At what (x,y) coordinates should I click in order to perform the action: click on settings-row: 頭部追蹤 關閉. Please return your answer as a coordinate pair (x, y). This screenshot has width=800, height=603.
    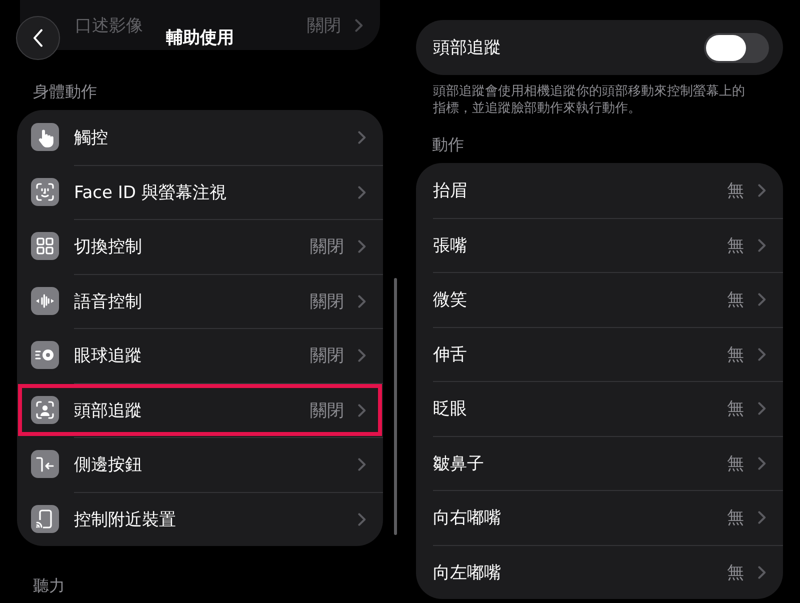
    Looking at the image, I should click on (200, 409).